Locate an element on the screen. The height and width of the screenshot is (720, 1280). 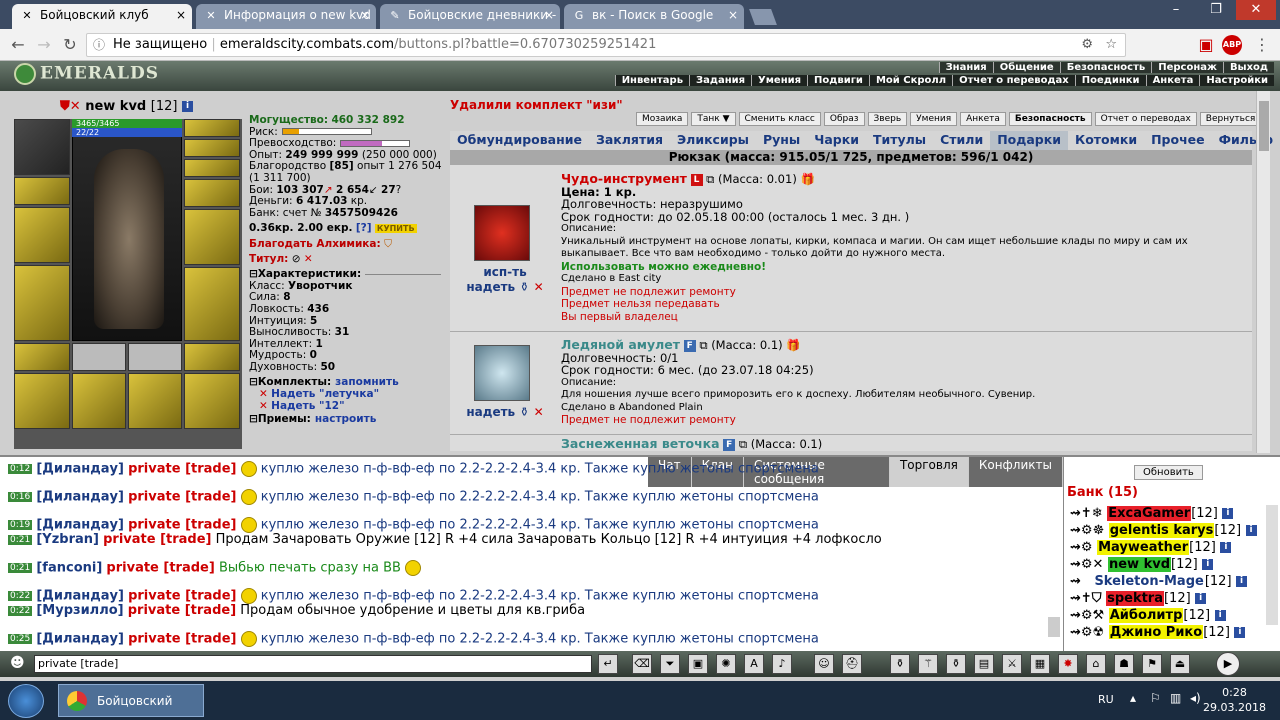
menu-exit: Выход is located at coordinates (1248, 67).